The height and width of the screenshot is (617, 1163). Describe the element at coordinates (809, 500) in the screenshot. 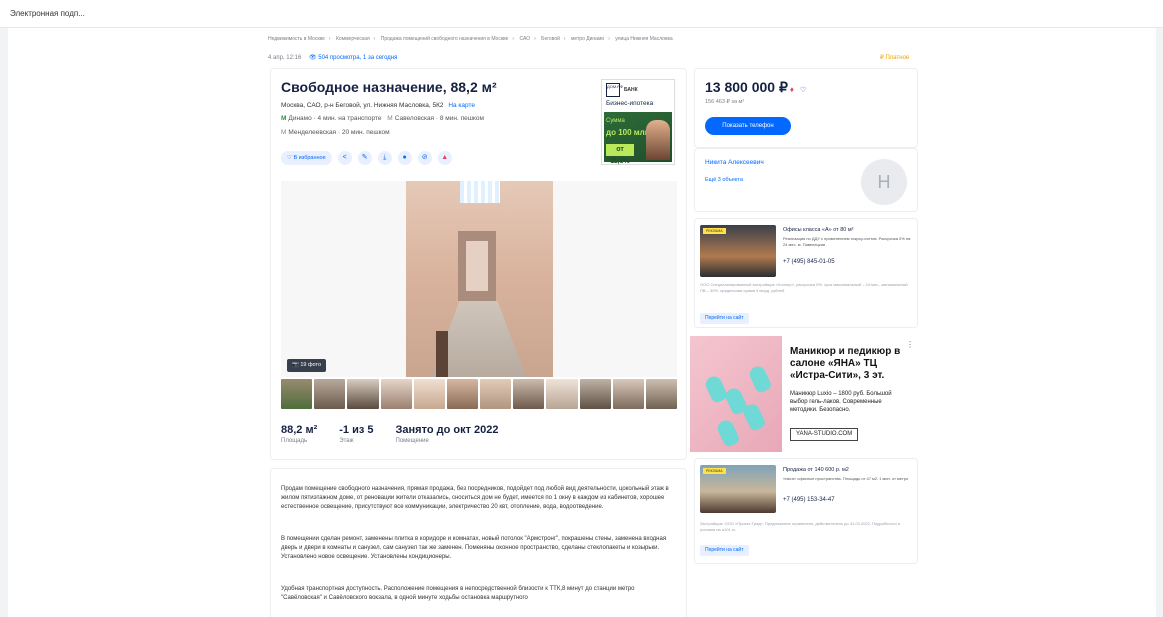

I see `ad-phone: +7 (495) 153-34-47` at that location.